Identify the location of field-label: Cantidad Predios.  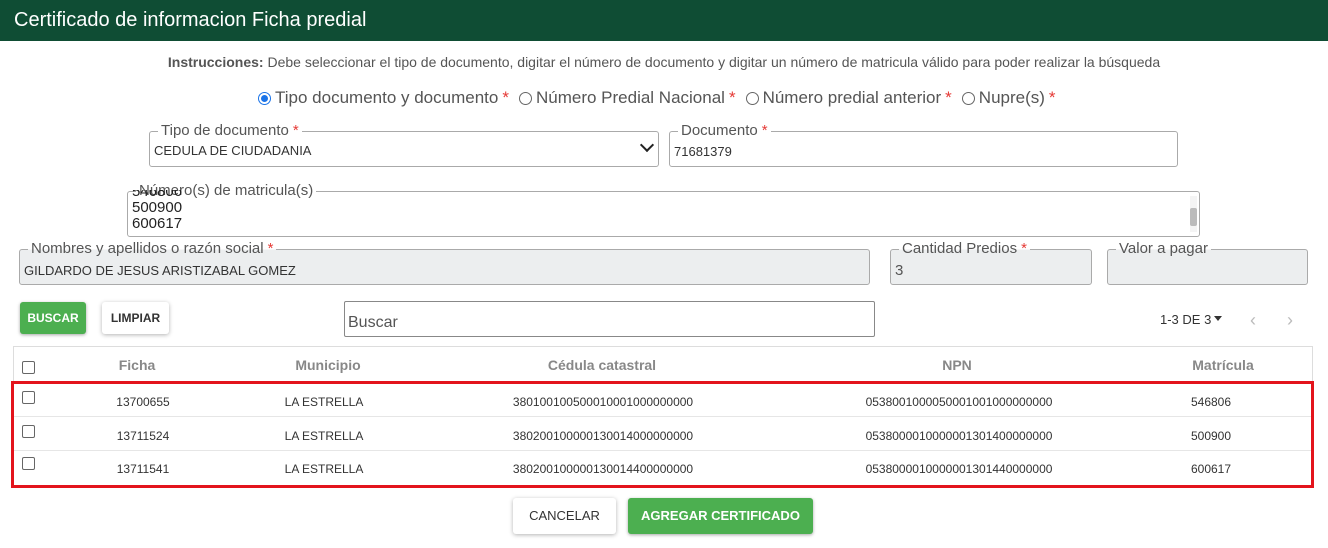
(960, 248).